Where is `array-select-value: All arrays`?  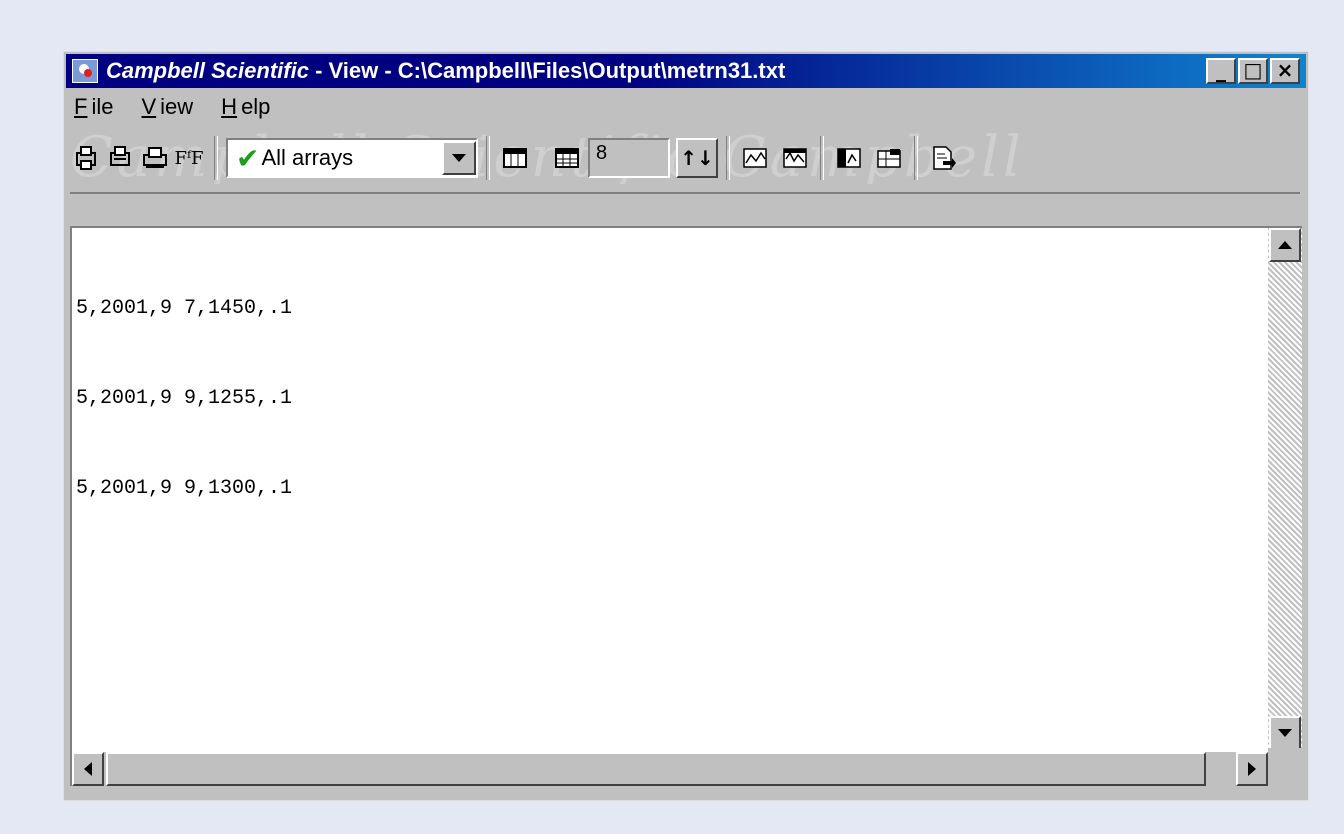 array-select-value: All arrays is located at coordinates (307, 157).